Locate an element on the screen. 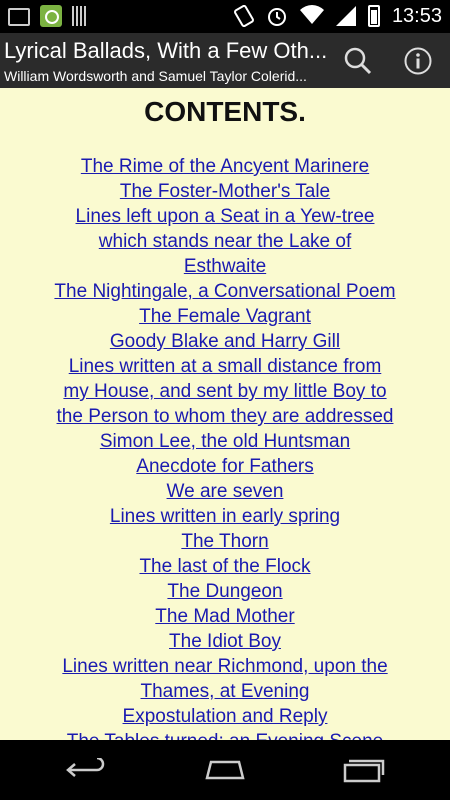 This screenshot has width=450, height=800. home-button is located at coordinates (225, 770).